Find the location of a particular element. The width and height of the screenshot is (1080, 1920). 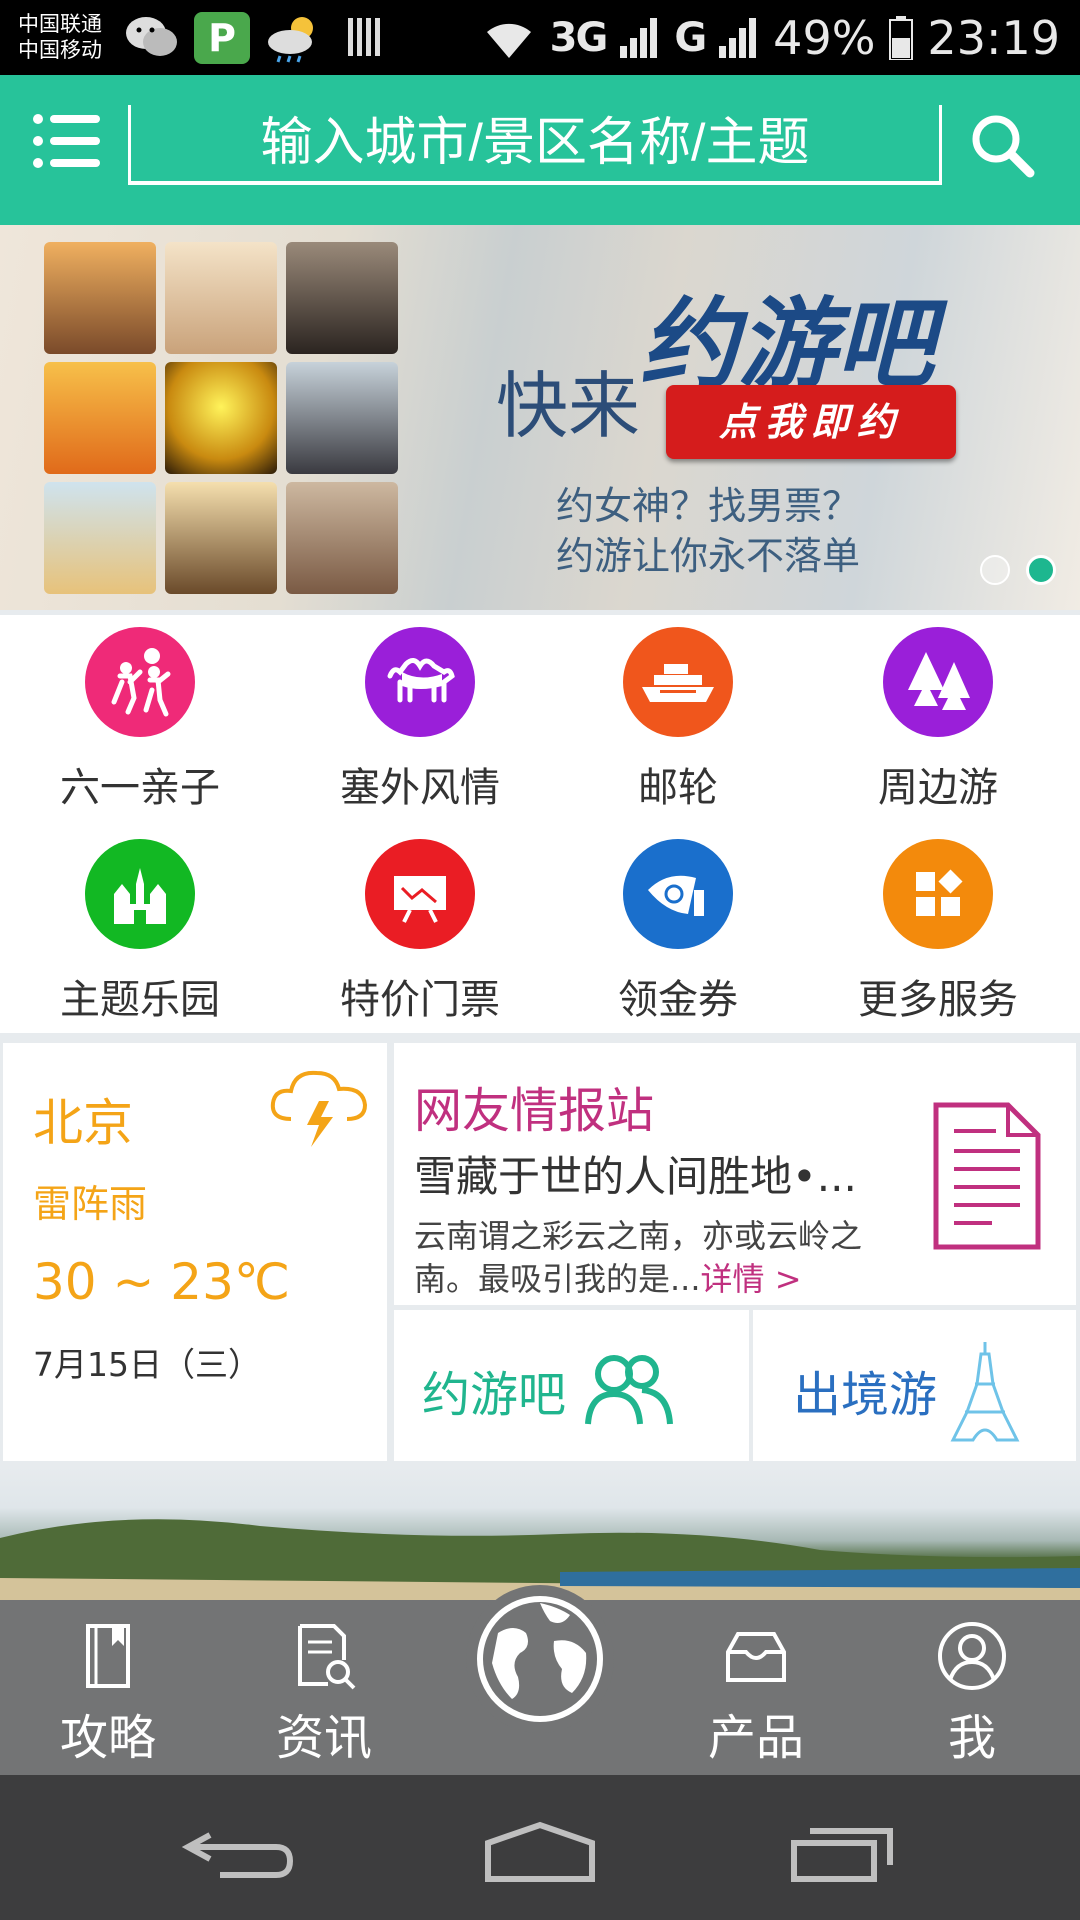

scenic-banner is located at coordinates (540, 1534).